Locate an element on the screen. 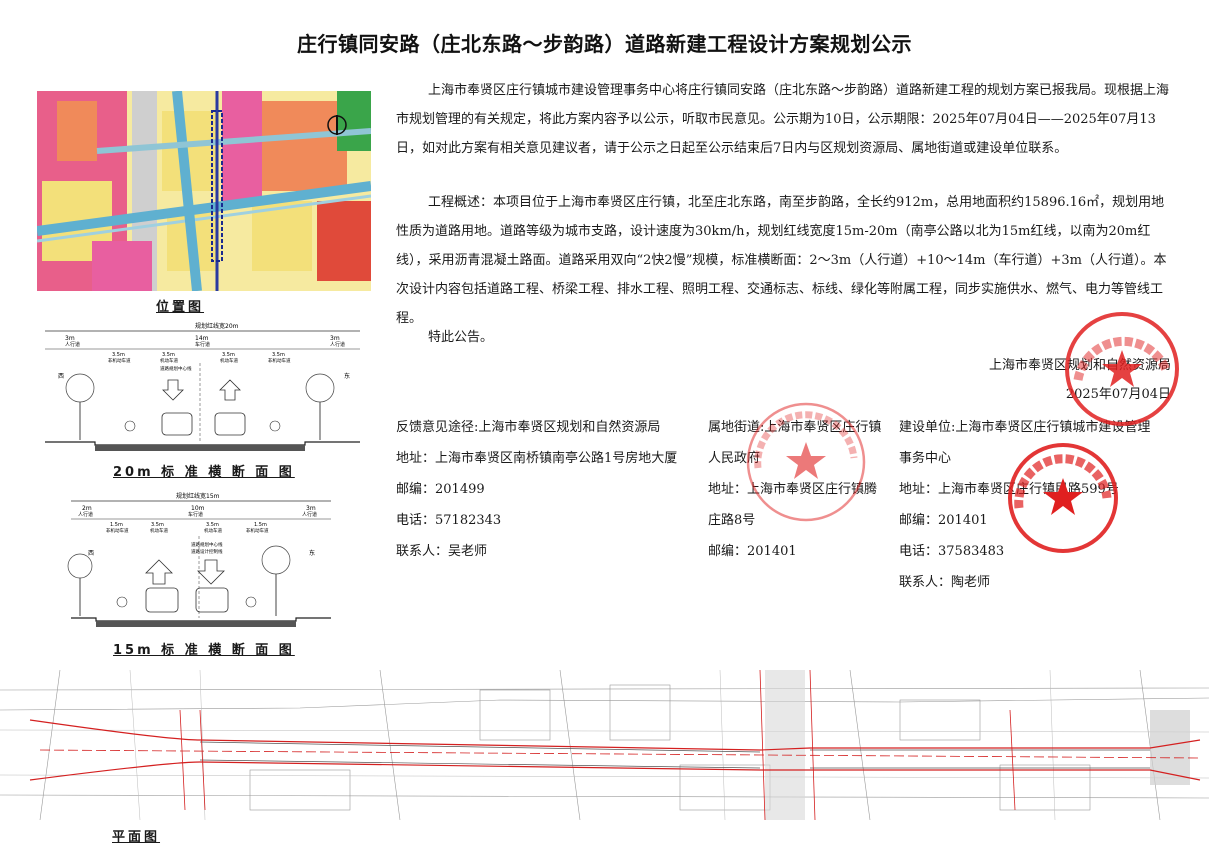  s20-w3-left: 3m is located at coordinates (70, 338).